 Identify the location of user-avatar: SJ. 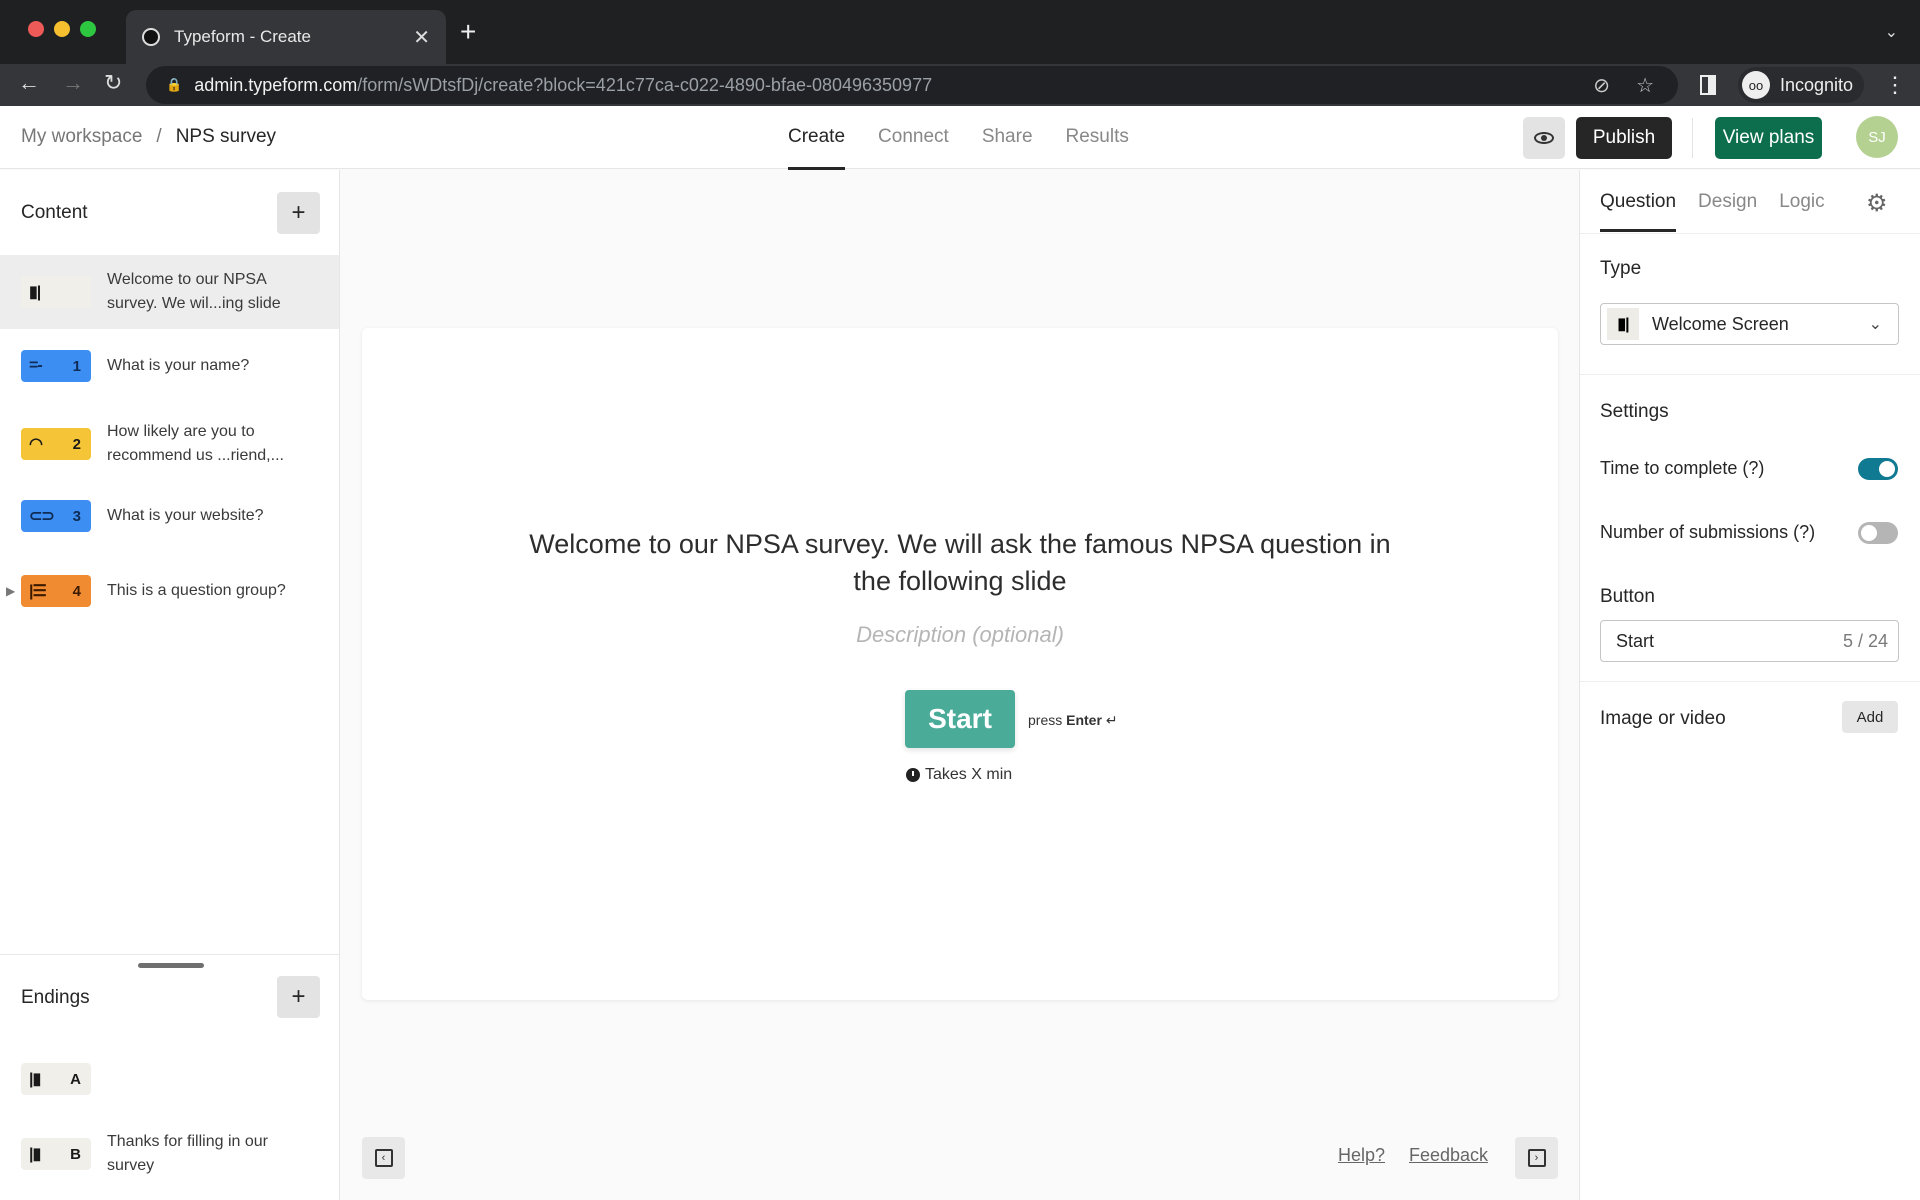
(1877, 137).